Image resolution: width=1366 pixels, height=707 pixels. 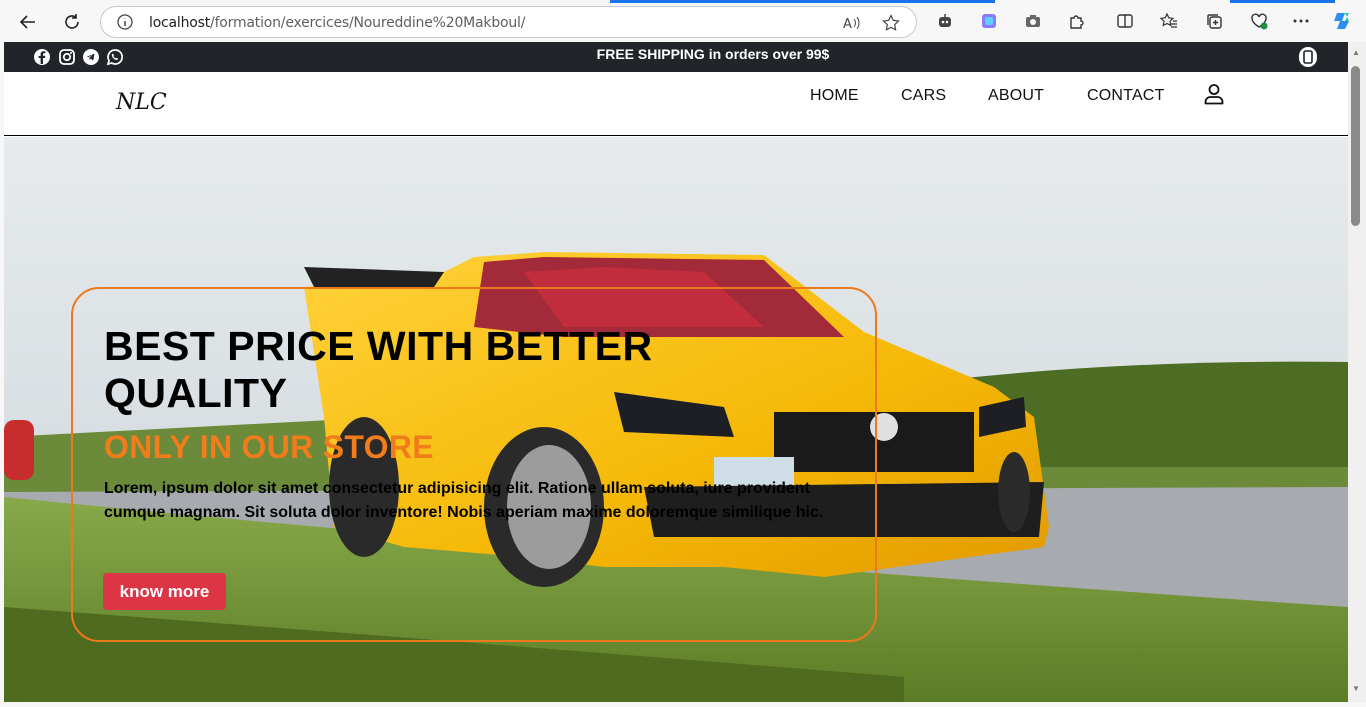 What do you see at coordinates (180, 23) in the screenshot?
I see `url-host: localhost` at bounding box center [180, 23].